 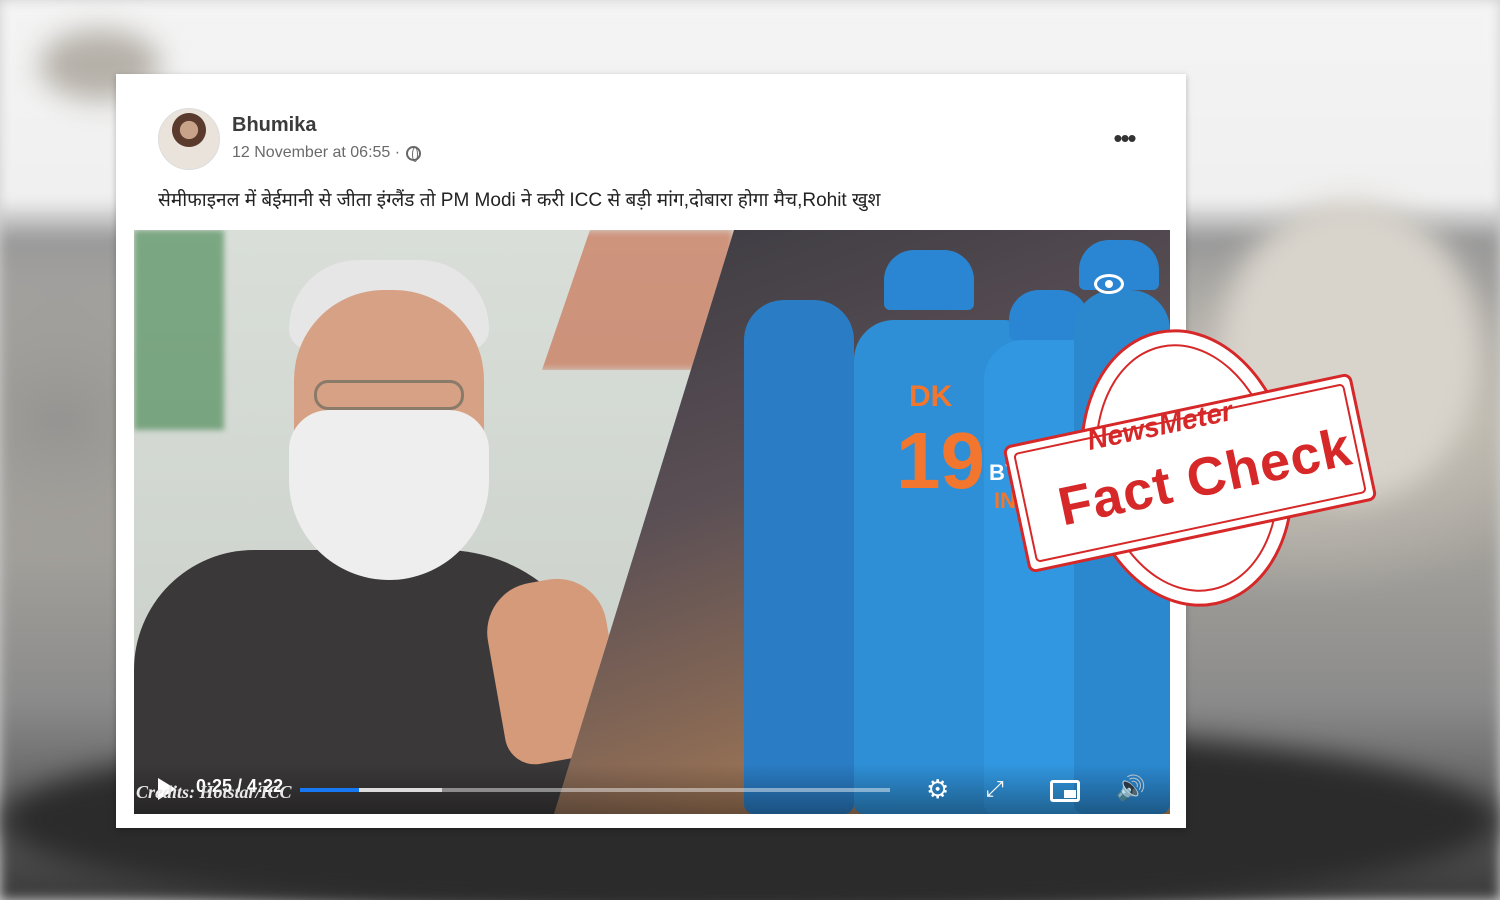 I want to click on pip-icon, so click(x=1065, y=791).